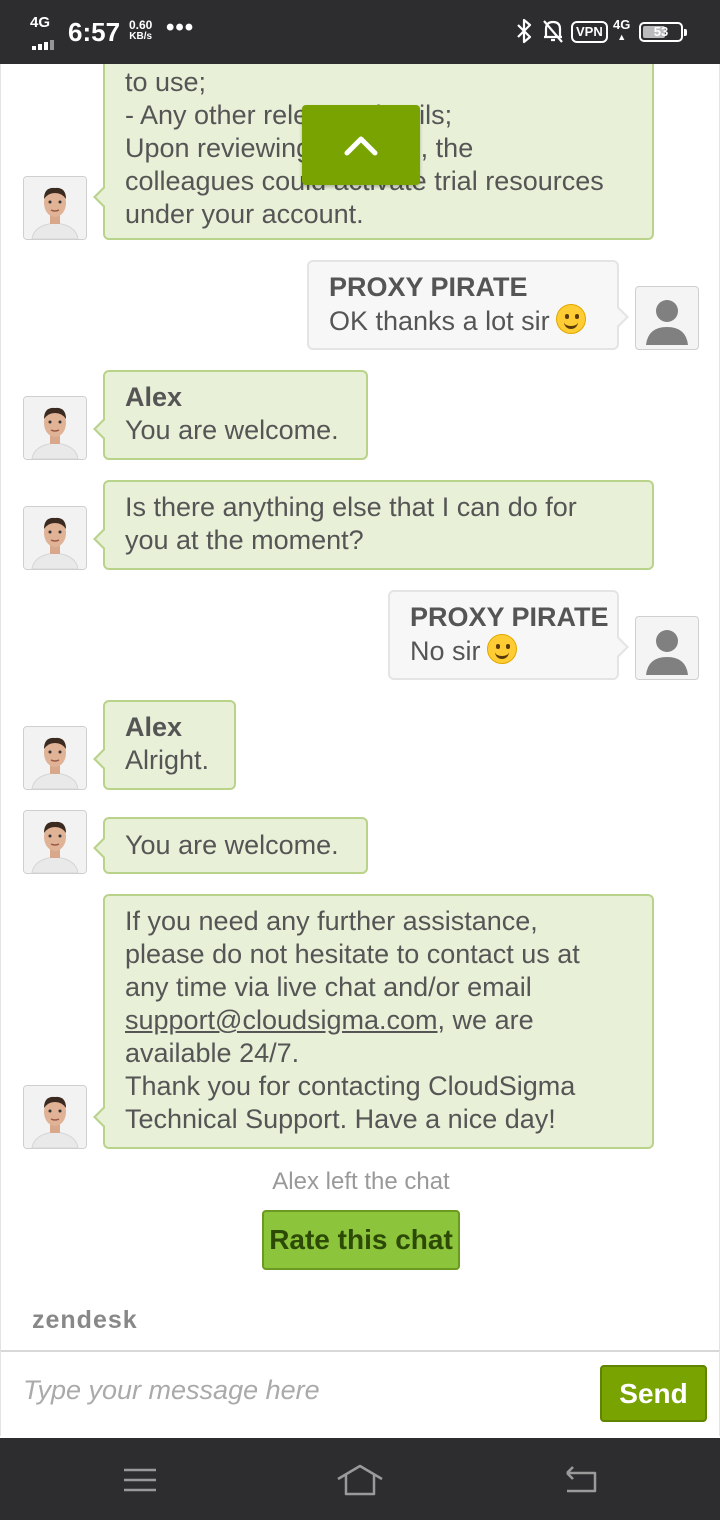  I want to click on more-notifications-icon: •••, so click(180, 27).